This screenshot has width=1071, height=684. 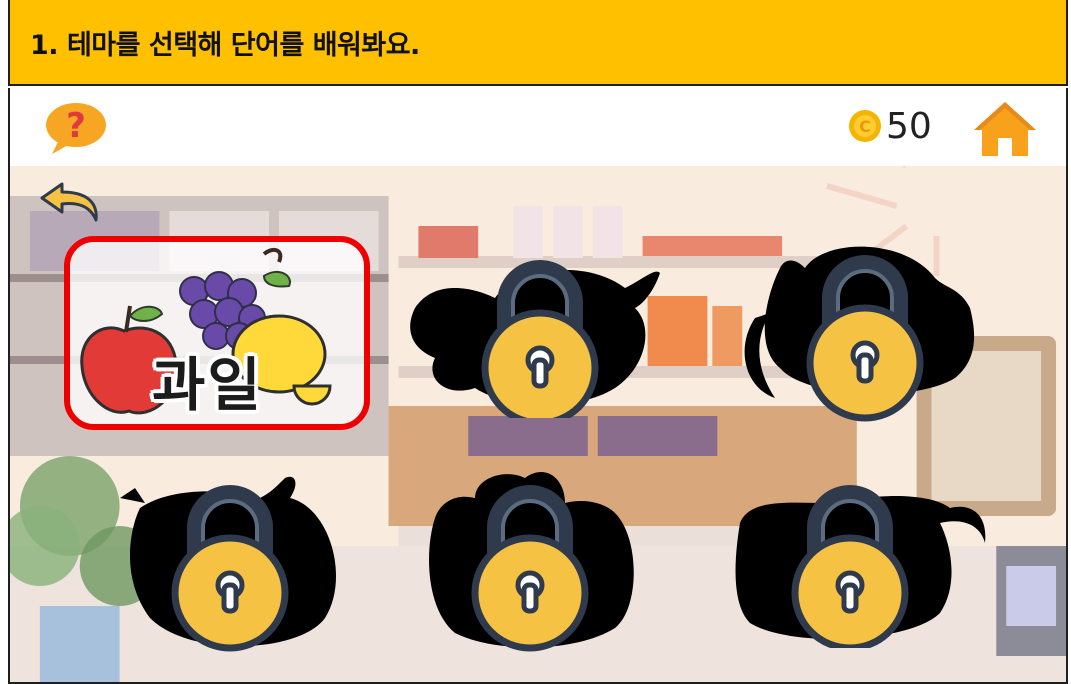 I want to click on coin-counter: C 50, so click(x=890, y=126).